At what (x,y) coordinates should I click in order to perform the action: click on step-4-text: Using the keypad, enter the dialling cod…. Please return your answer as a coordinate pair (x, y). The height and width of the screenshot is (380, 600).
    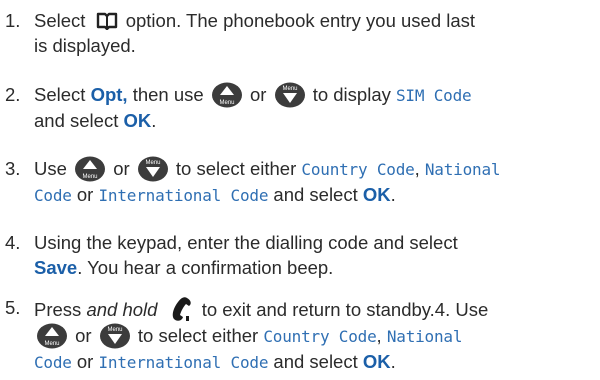
    Looking at the image, I should click on (246, 255).